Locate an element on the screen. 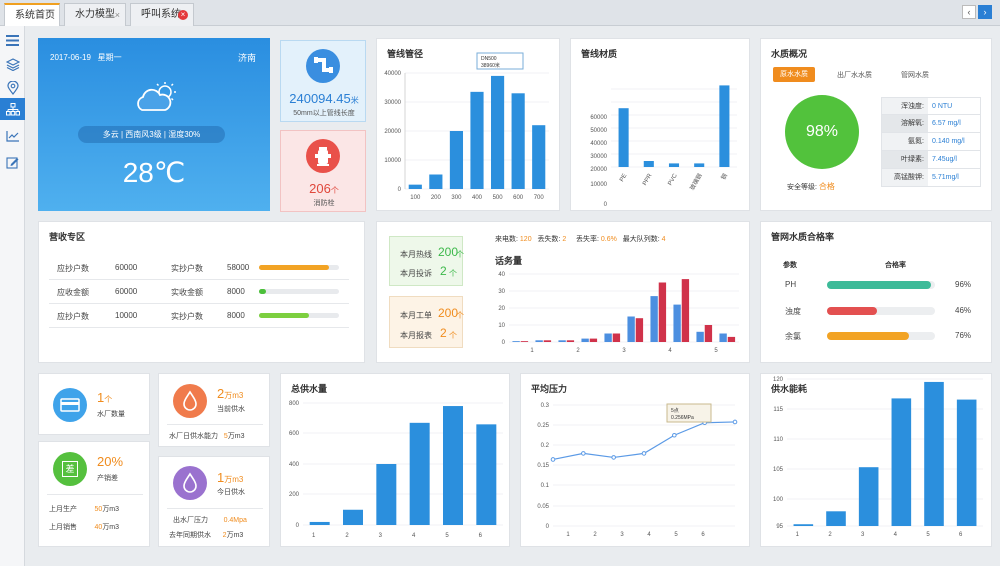  hydrant-label: 消防栓 is located at coordinates (324, 203).